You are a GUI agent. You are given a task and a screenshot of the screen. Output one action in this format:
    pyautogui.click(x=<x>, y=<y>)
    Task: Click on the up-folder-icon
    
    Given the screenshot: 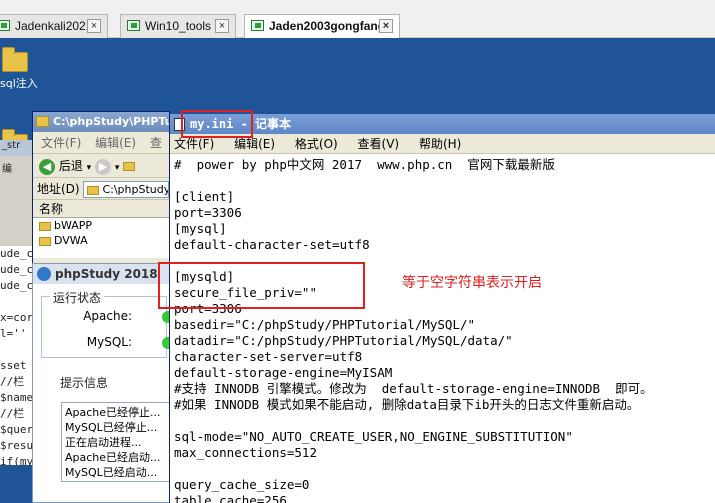 What is the action you would take?
    pyautogui.click(x=129, y=166)
    